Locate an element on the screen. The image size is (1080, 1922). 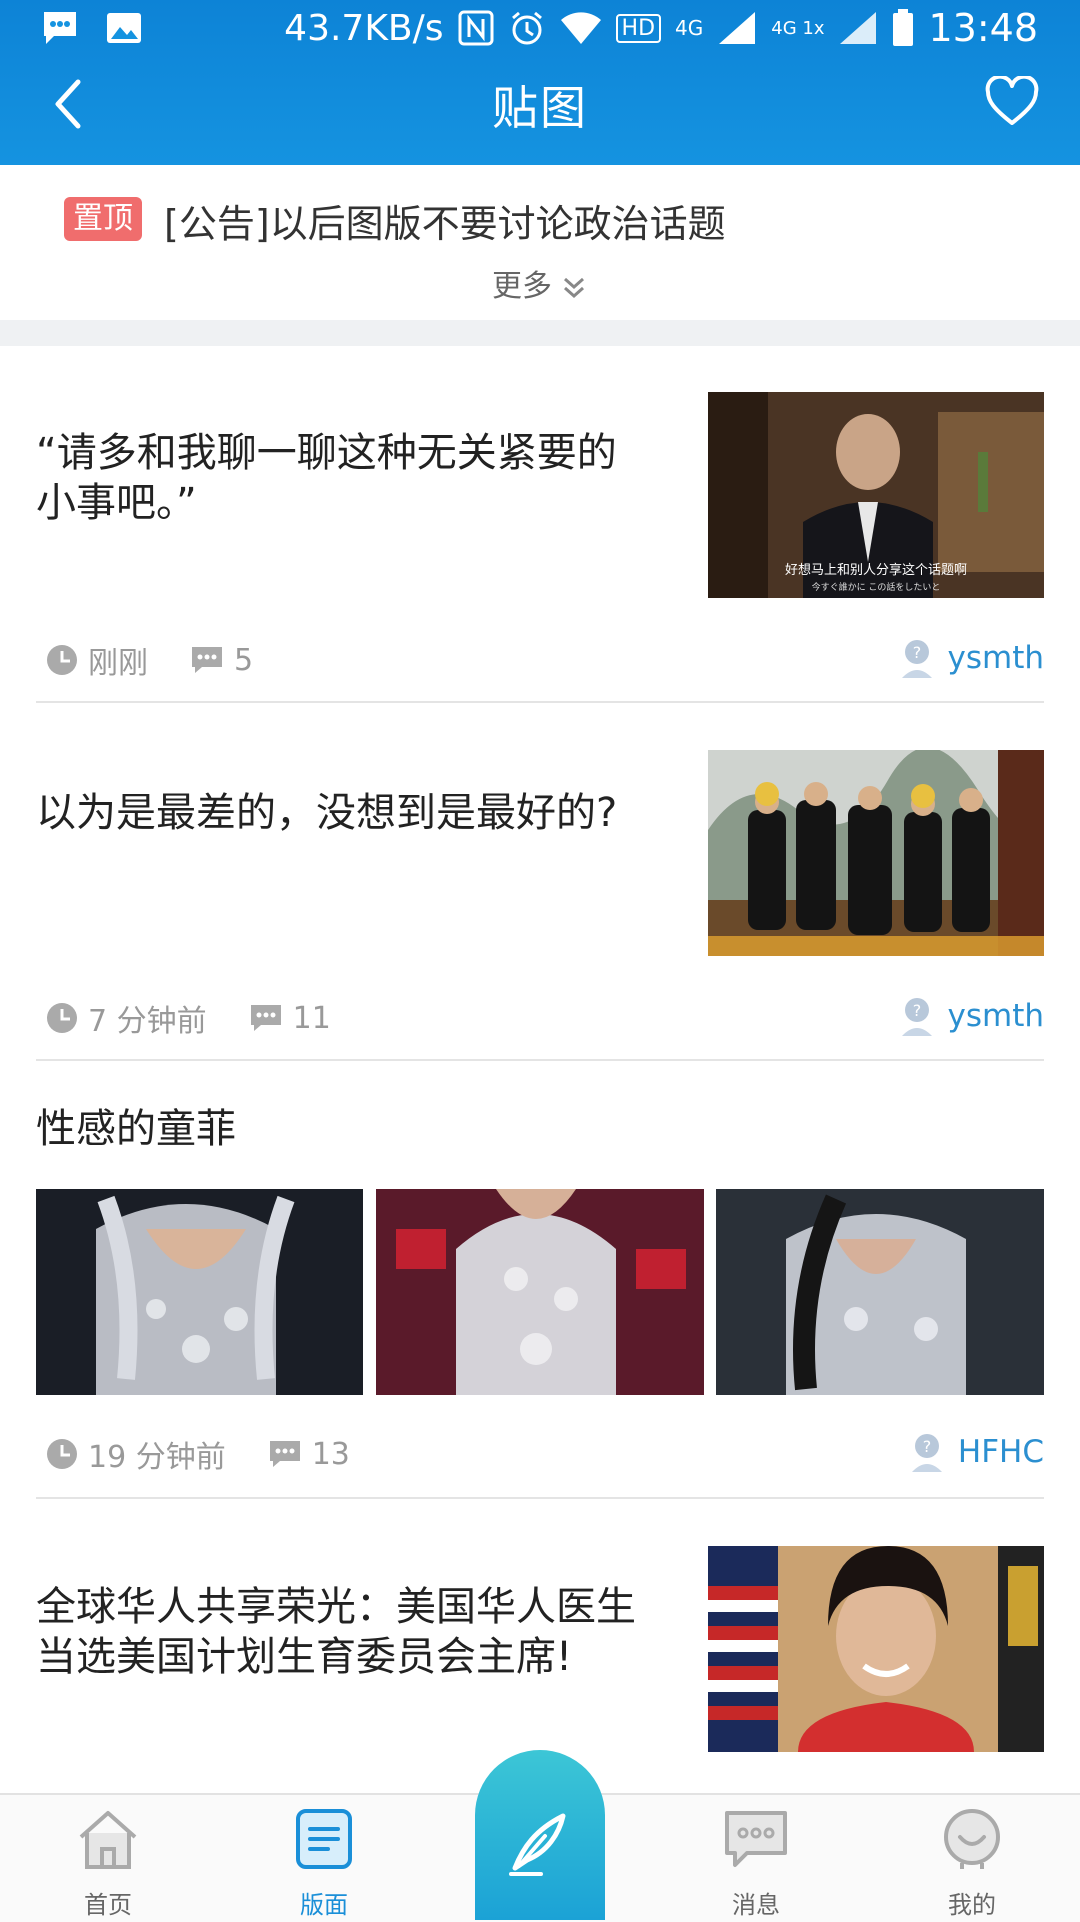
network-speed: 43.7KB/s is located at coordinates (364, 28).